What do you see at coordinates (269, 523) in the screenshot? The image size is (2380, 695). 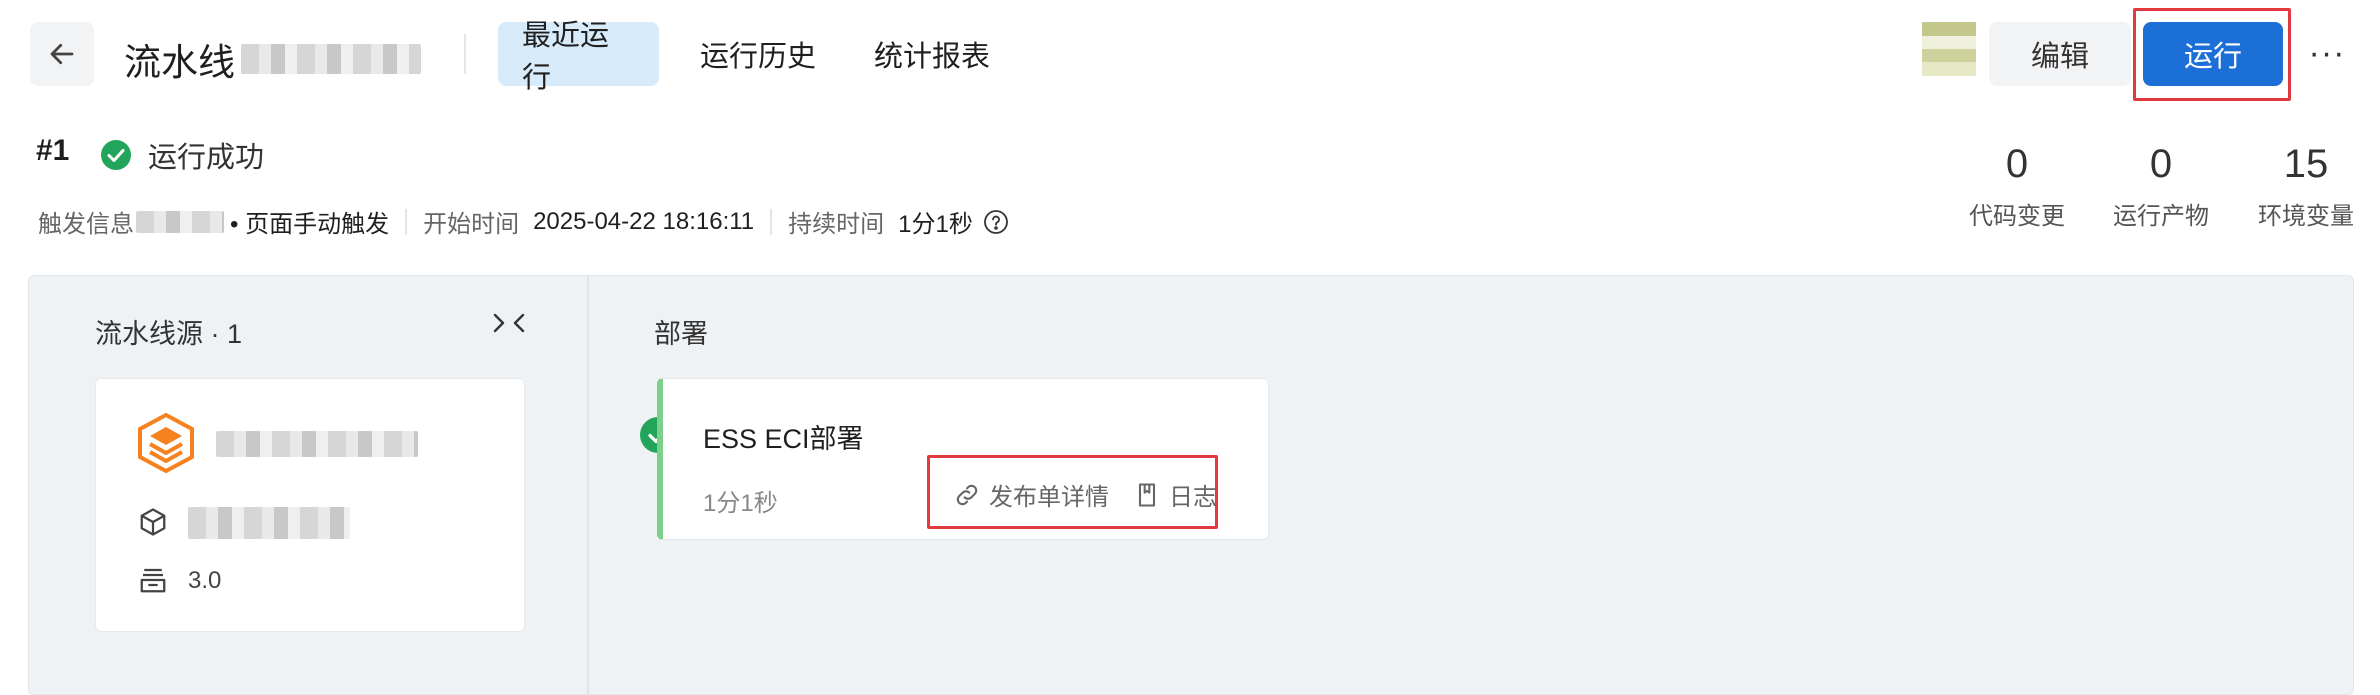 I see `redacted-branch-name` at bounding box center [269, 523].